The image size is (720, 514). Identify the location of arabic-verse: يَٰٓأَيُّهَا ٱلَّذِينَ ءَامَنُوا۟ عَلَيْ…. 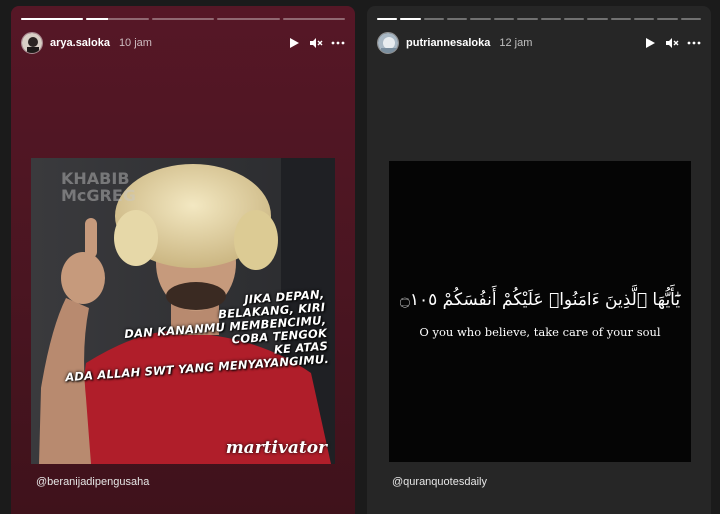
(540, 300).